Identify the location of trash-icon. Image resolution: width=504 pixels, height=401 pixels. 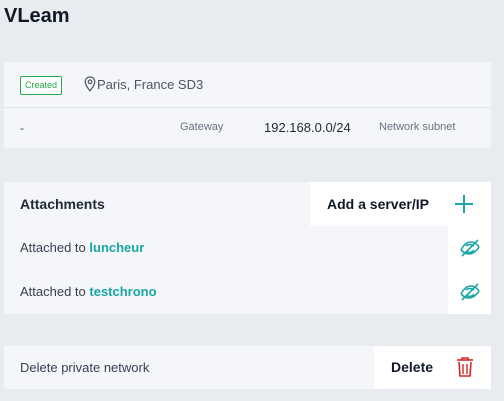
(465, 367).